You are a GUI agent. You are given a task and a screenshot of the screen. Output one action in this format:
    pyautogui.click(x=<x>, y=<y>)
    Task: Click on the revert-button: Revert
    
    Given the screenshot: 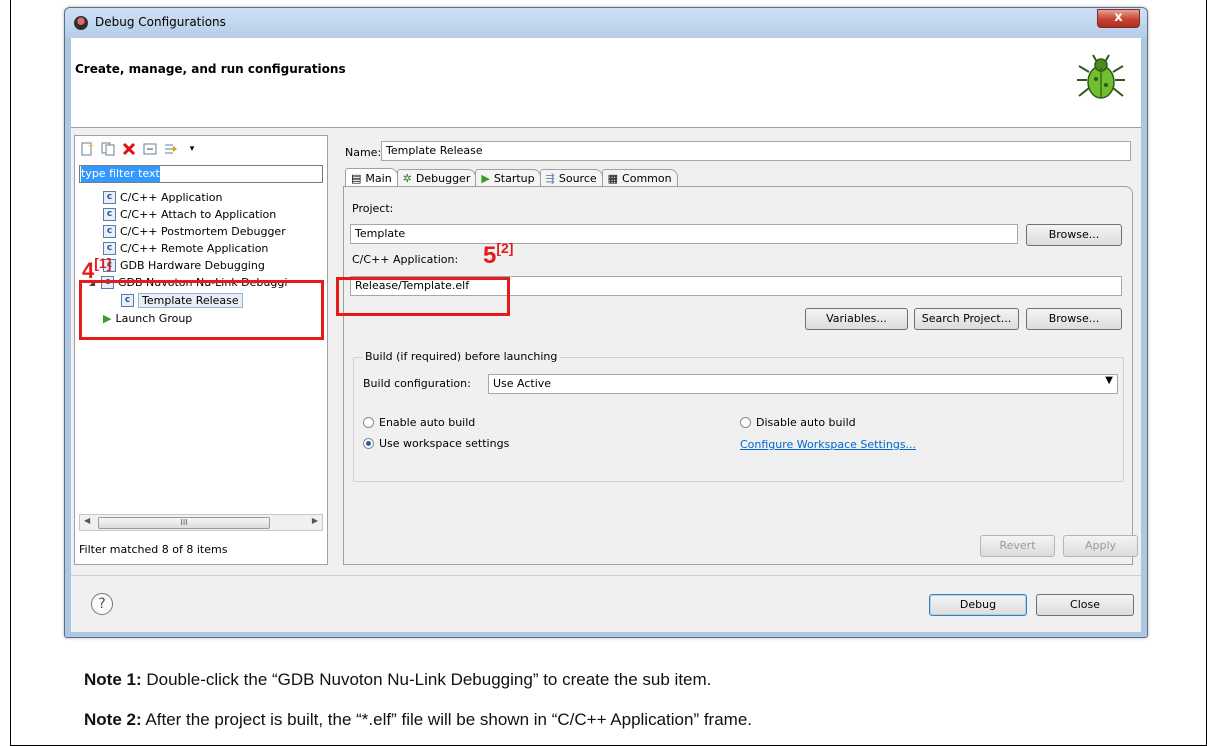 What is the action you would take?
    pyautogui.click(x=1017, y=546)
    